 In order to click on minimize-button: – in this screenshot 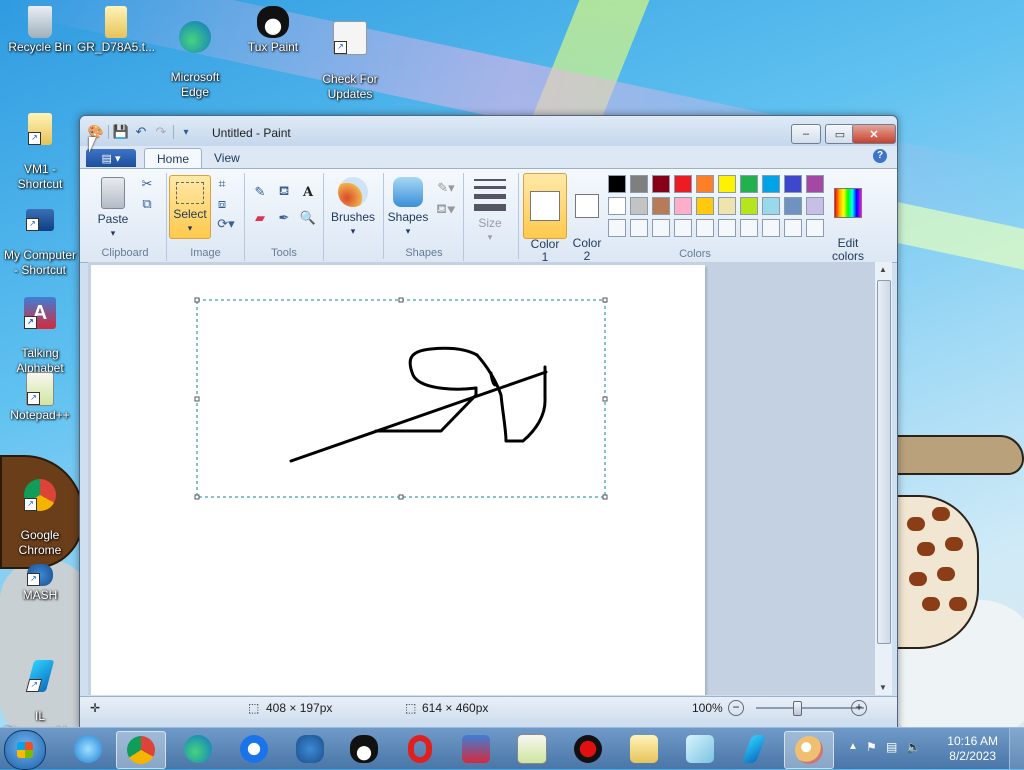, I will do `click(806, 134)`.